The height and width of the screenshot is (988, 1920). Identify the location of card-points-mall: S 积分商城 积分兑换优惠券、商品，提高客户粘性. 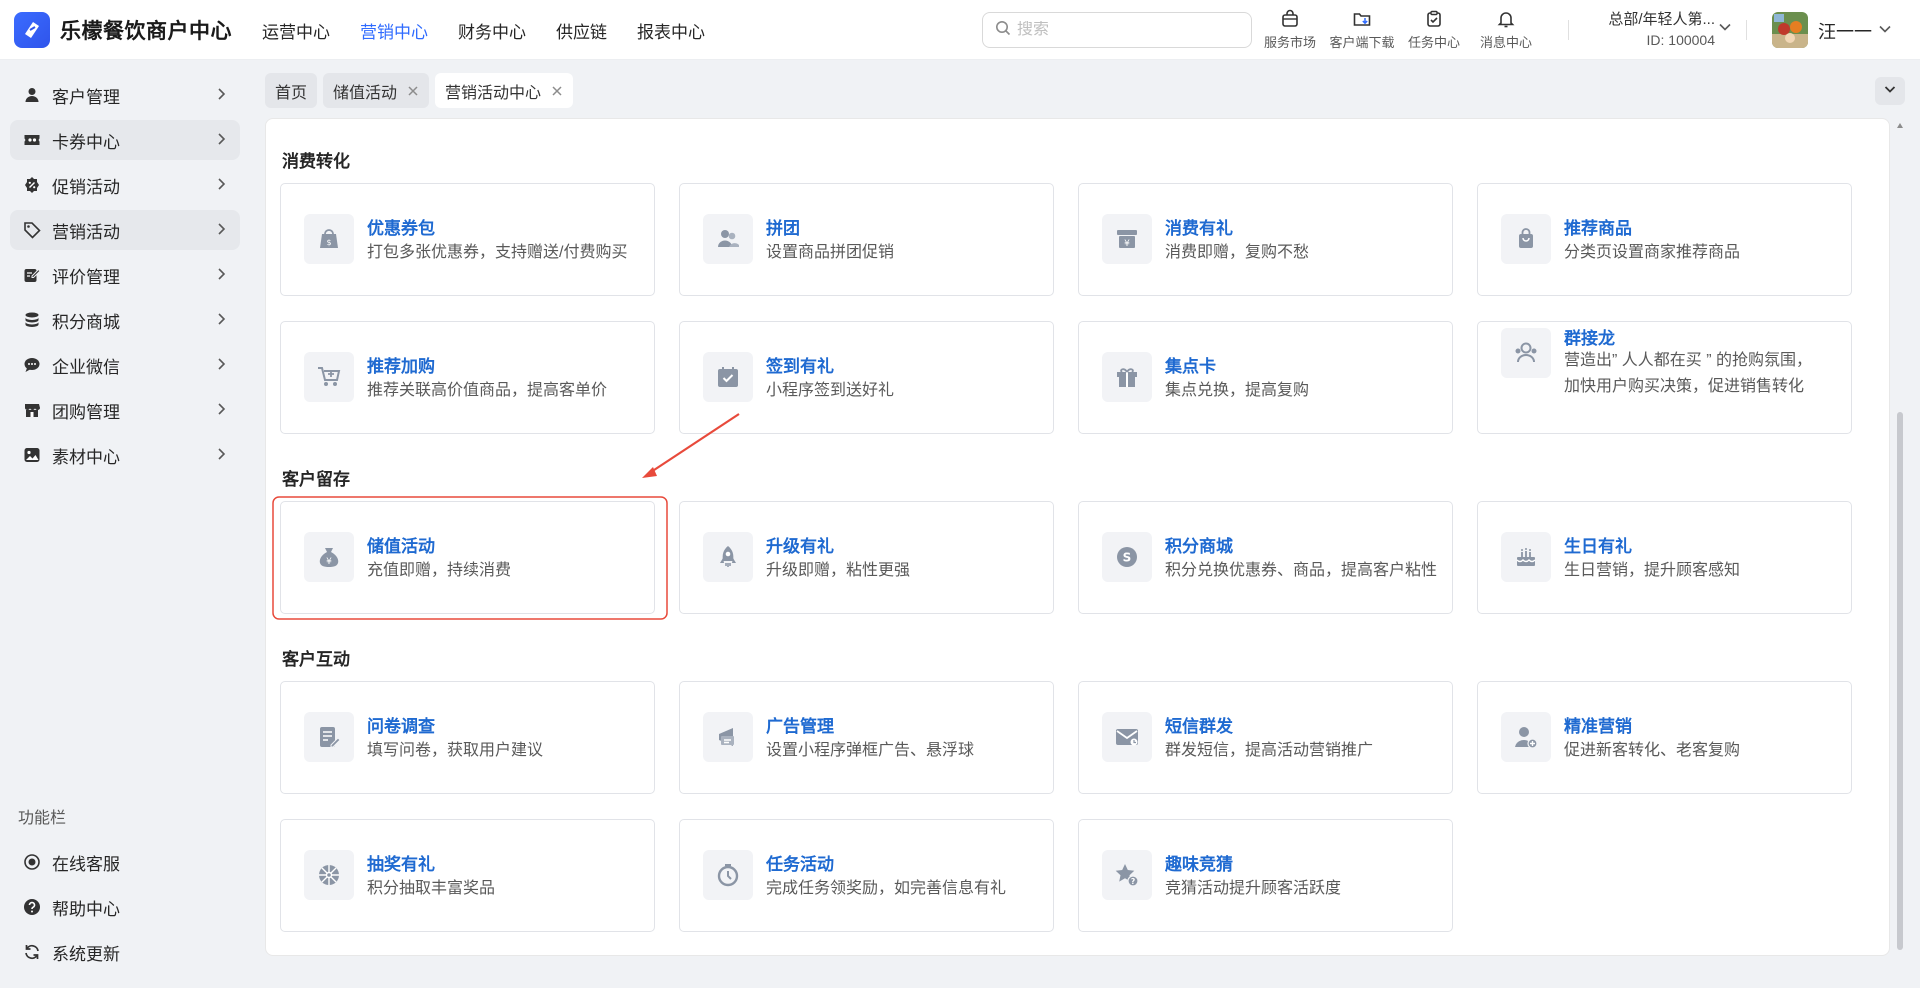
(1265, 557).